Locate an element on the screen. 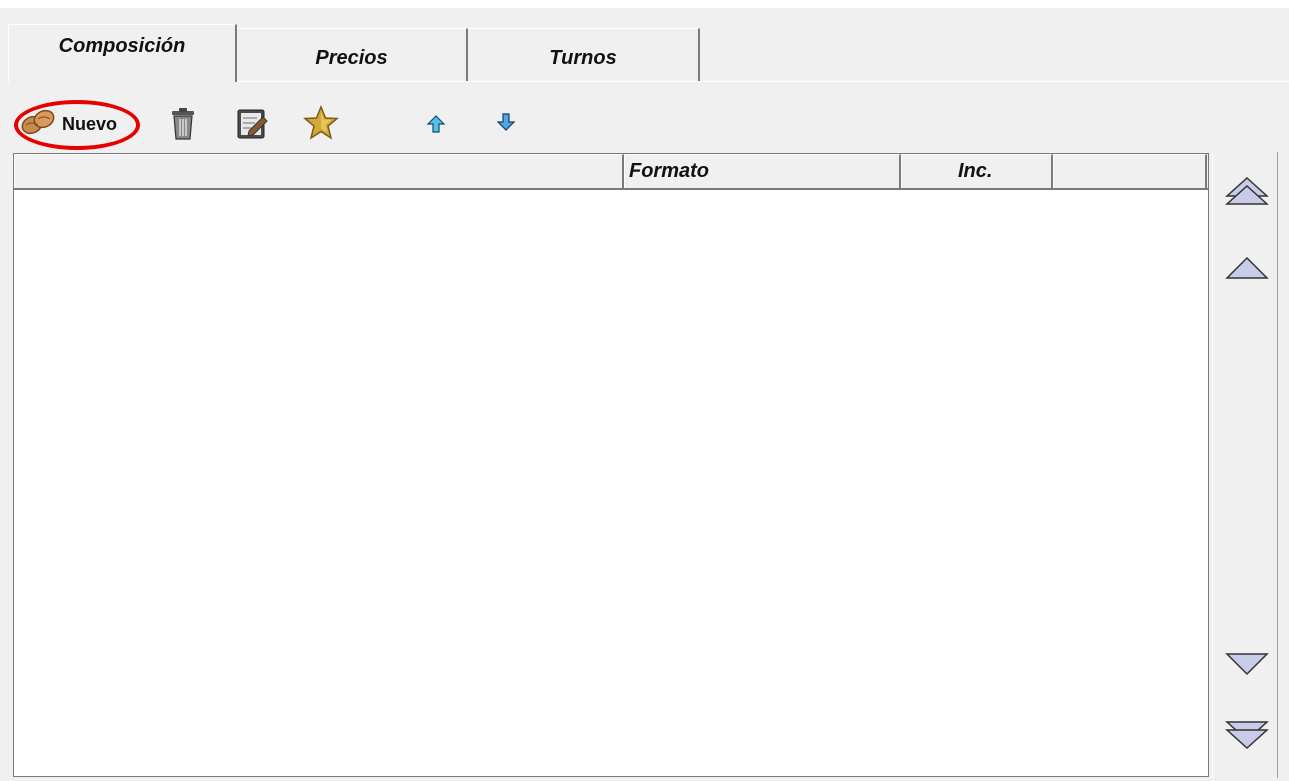 The image size is (1289, 781). tab-composicion: Composición is located at coordinates (122, 53).